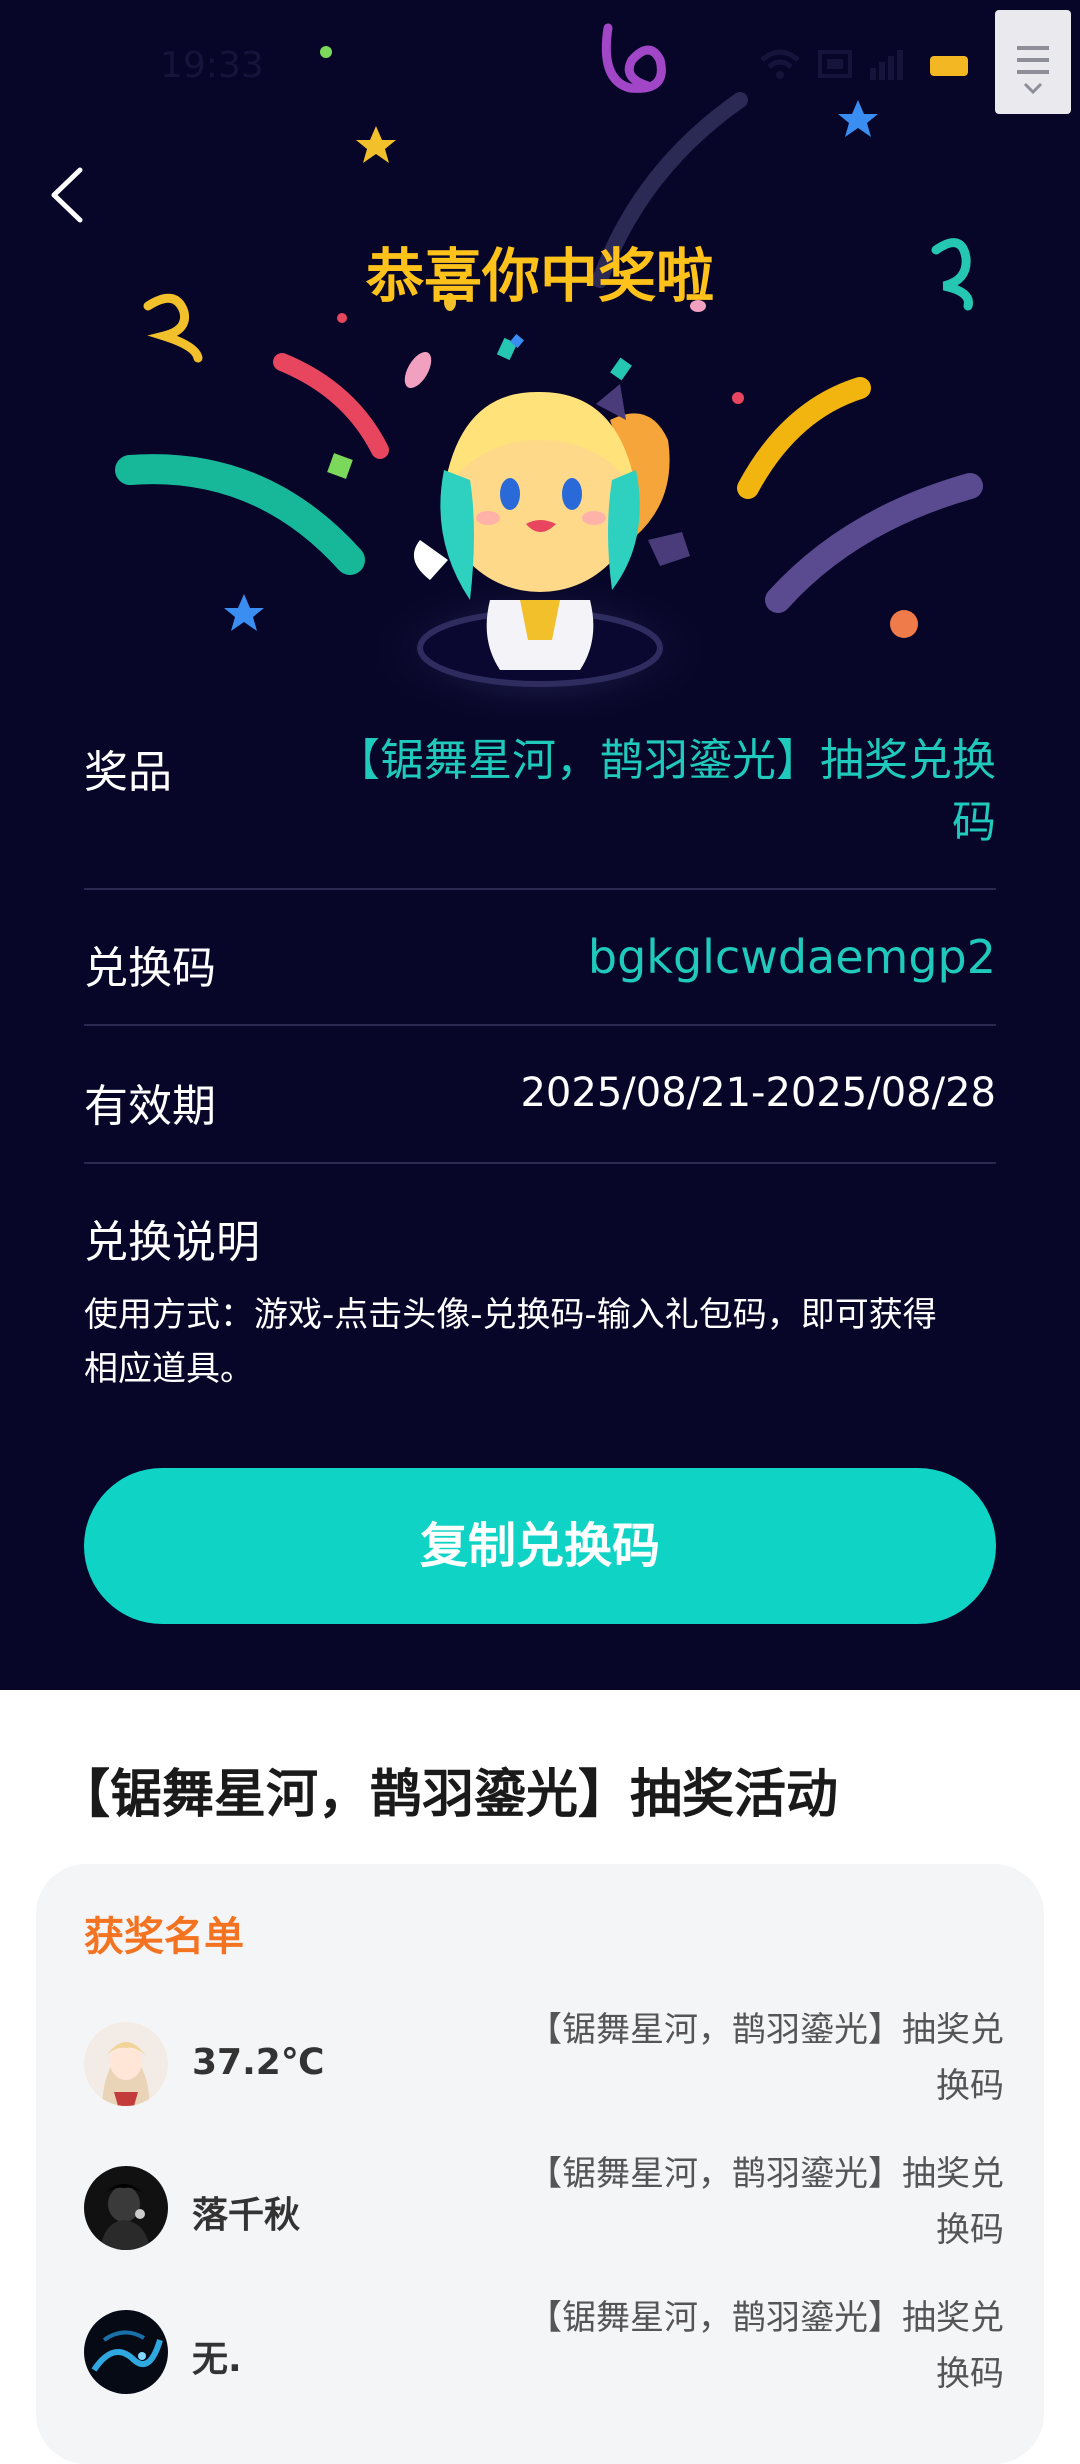  Describe the element at coordinates (1033, 62) in the screenshot. I see `drag-handle` at that location.